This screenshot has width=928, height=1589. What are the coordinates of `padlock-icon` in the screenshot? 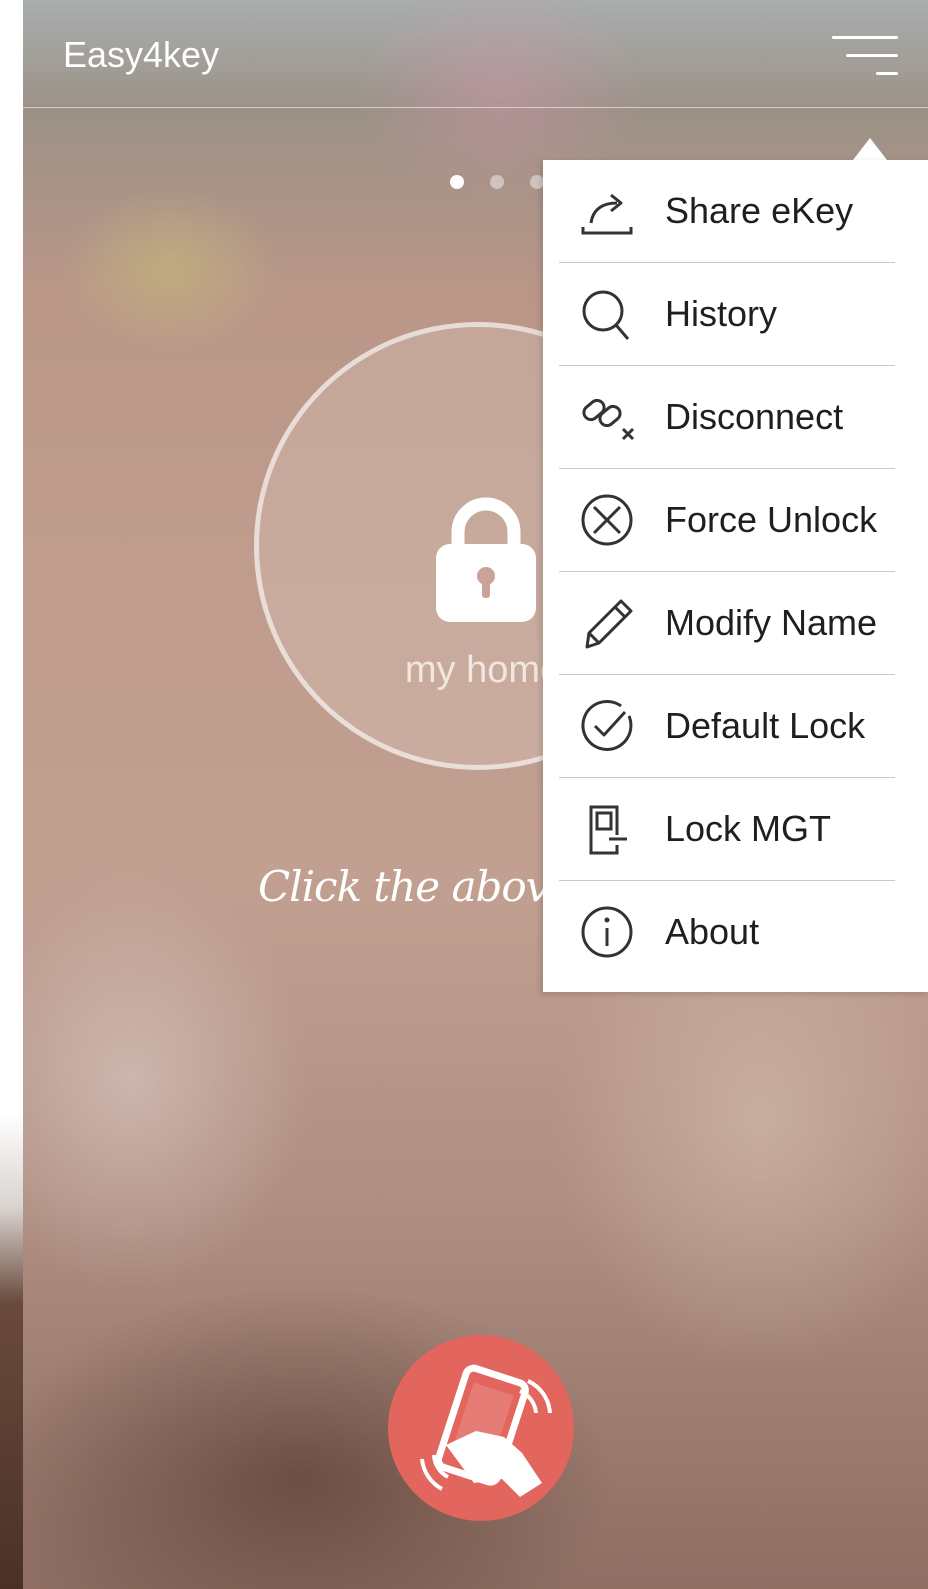 It's located at (486, 559).